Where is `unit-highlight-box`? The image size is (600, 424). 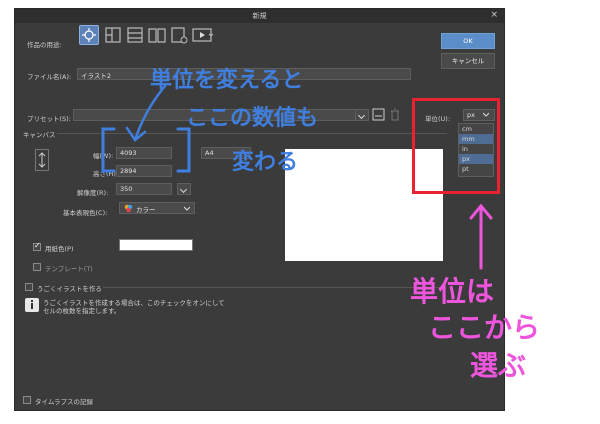 unit-highlight-box is located at coordinates (456, 146).